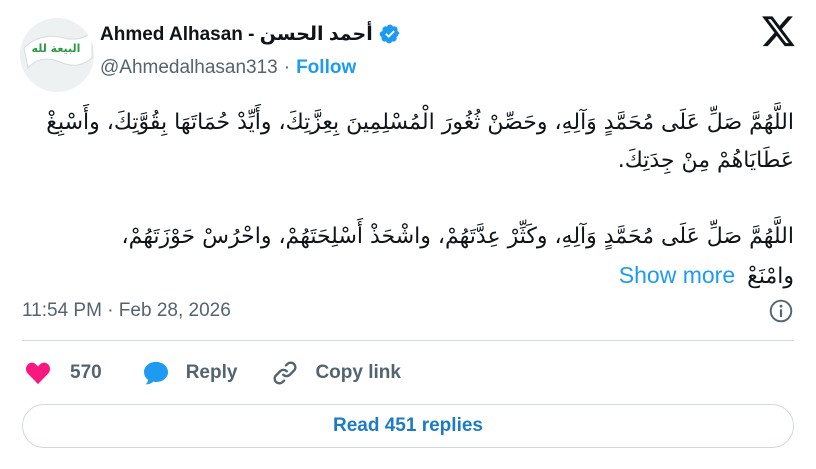 This screenshot has width=816, height=469. Describe the element at coordinates (326, 68) in the screenshot. I see `follow-button: Follow` at that location.